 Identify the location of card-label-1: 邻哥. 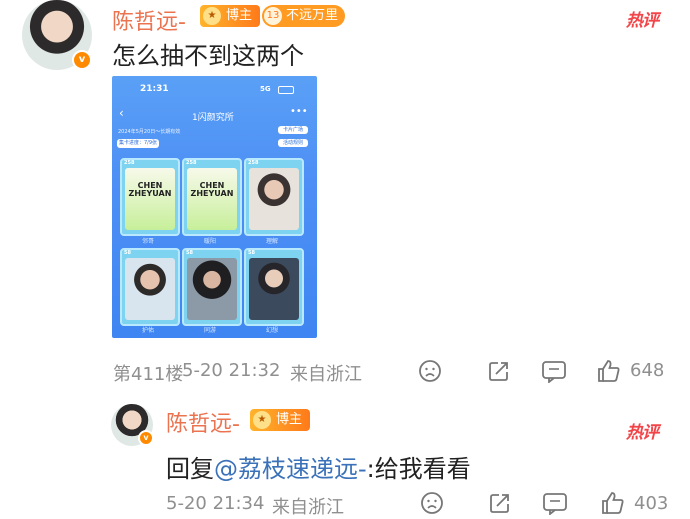
(147, 241).